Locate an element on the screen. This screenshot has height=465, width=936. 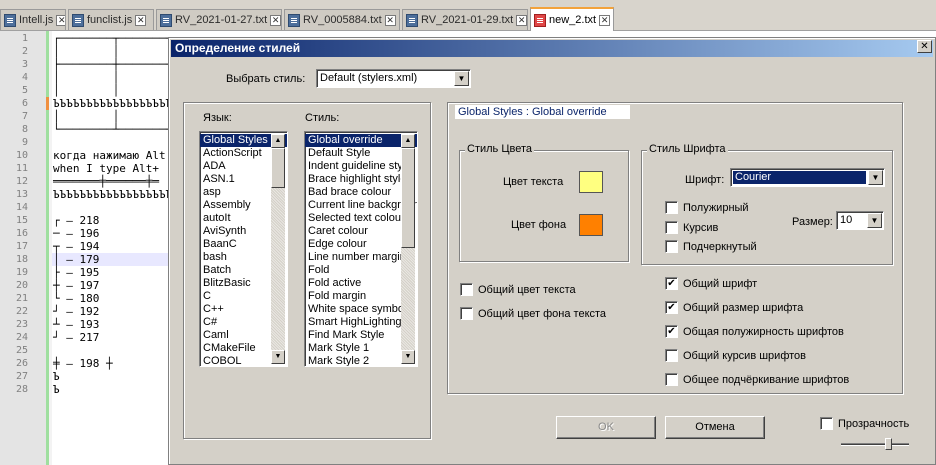
underline-checkbox: Подчеркнутый is located at coordinates (711, 246).